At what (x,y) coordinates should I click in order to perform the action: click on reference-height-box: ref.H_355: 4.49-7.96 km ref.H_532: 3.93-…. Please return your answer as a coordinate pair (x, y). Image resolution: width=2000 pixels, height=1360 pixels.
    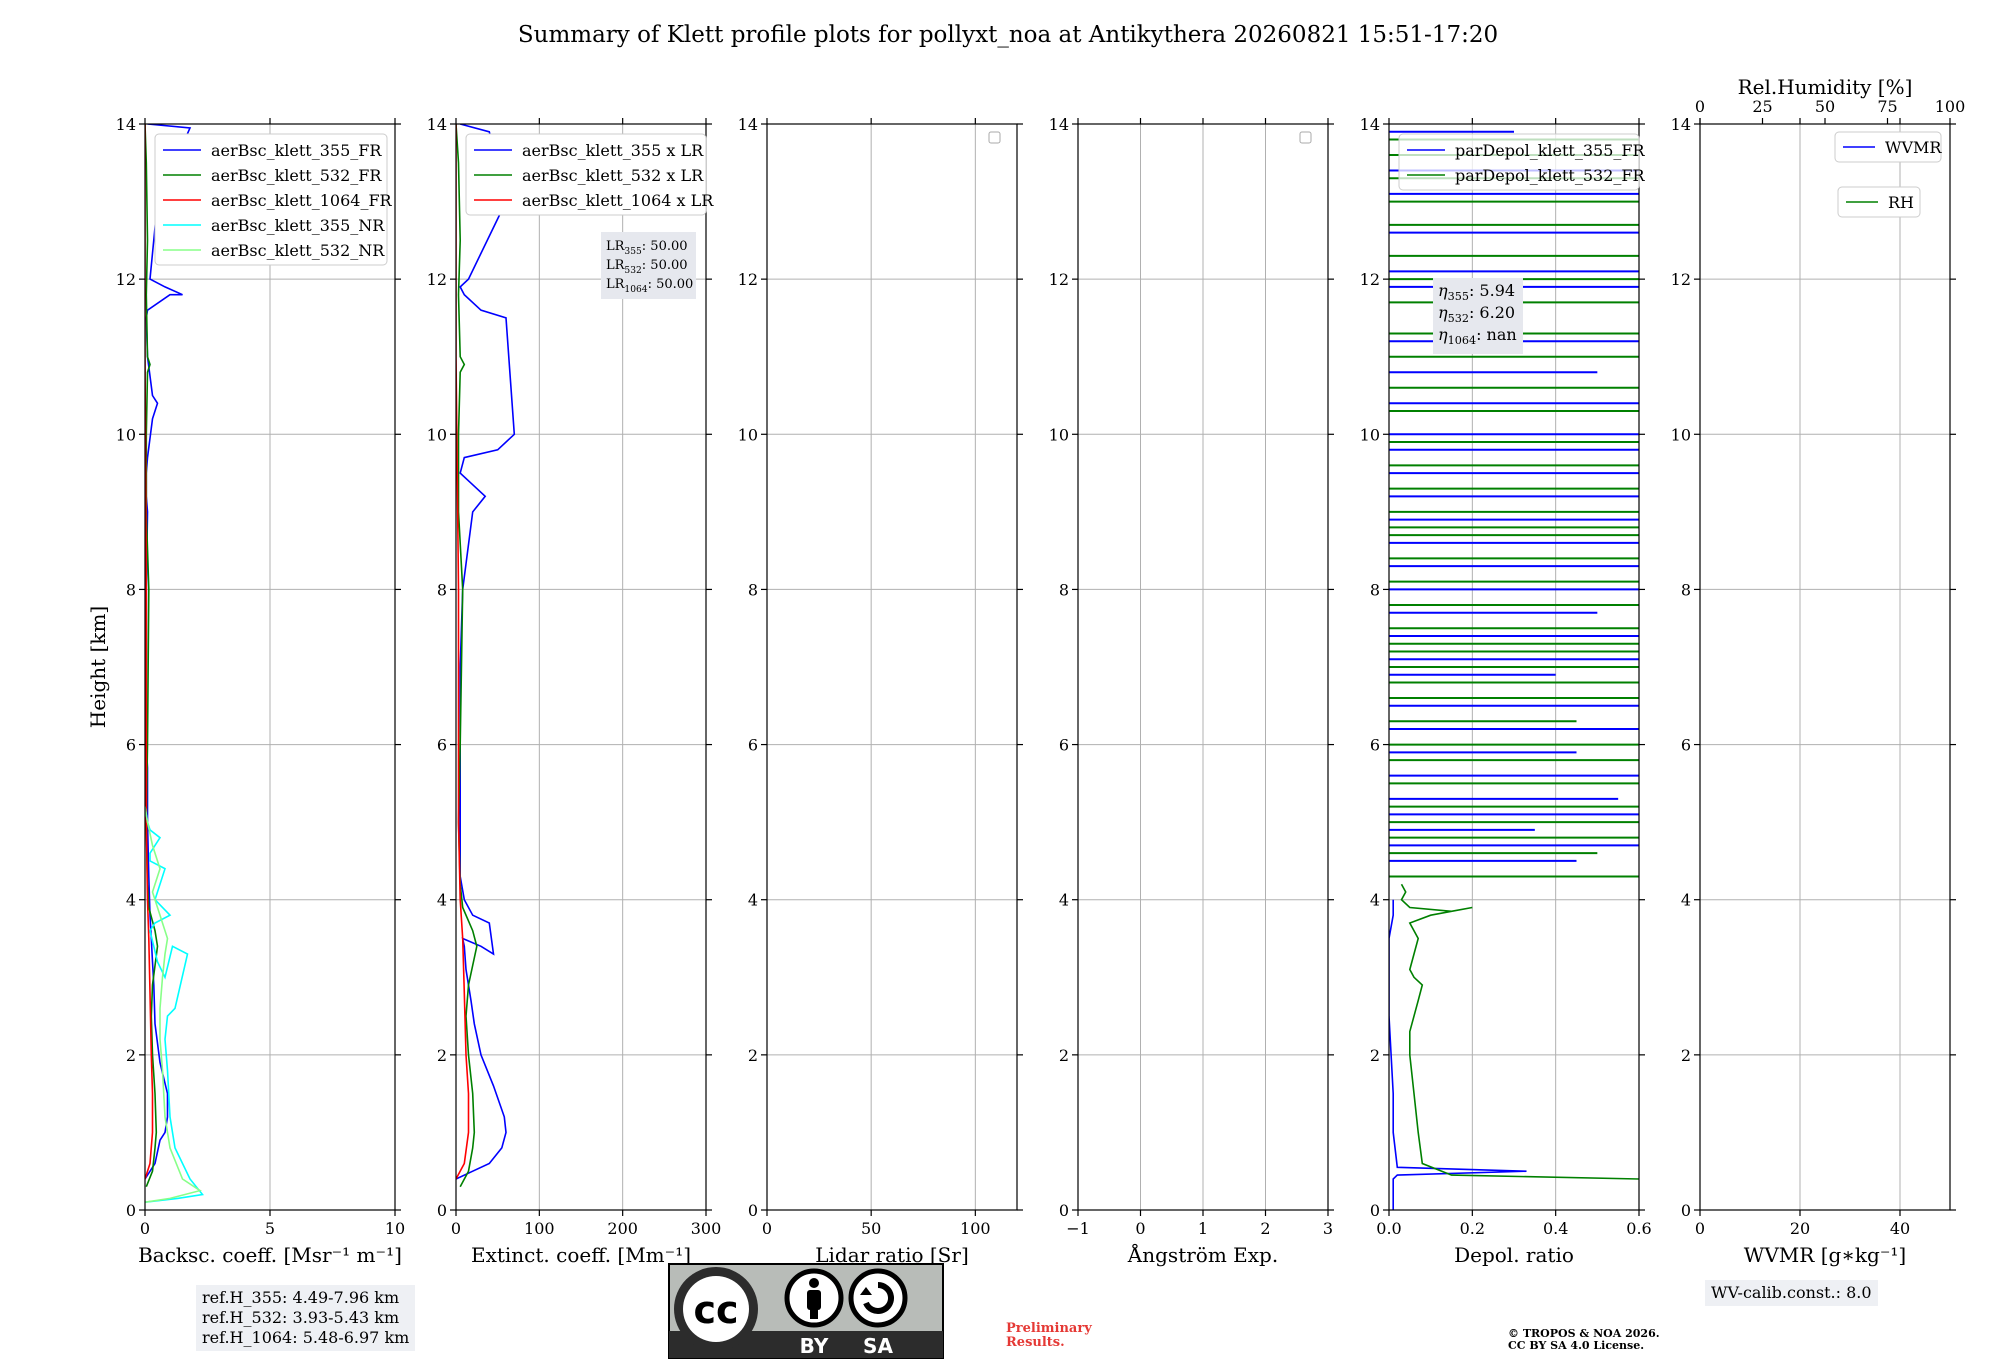
    Looking at the image, I should click on (306, 1318).